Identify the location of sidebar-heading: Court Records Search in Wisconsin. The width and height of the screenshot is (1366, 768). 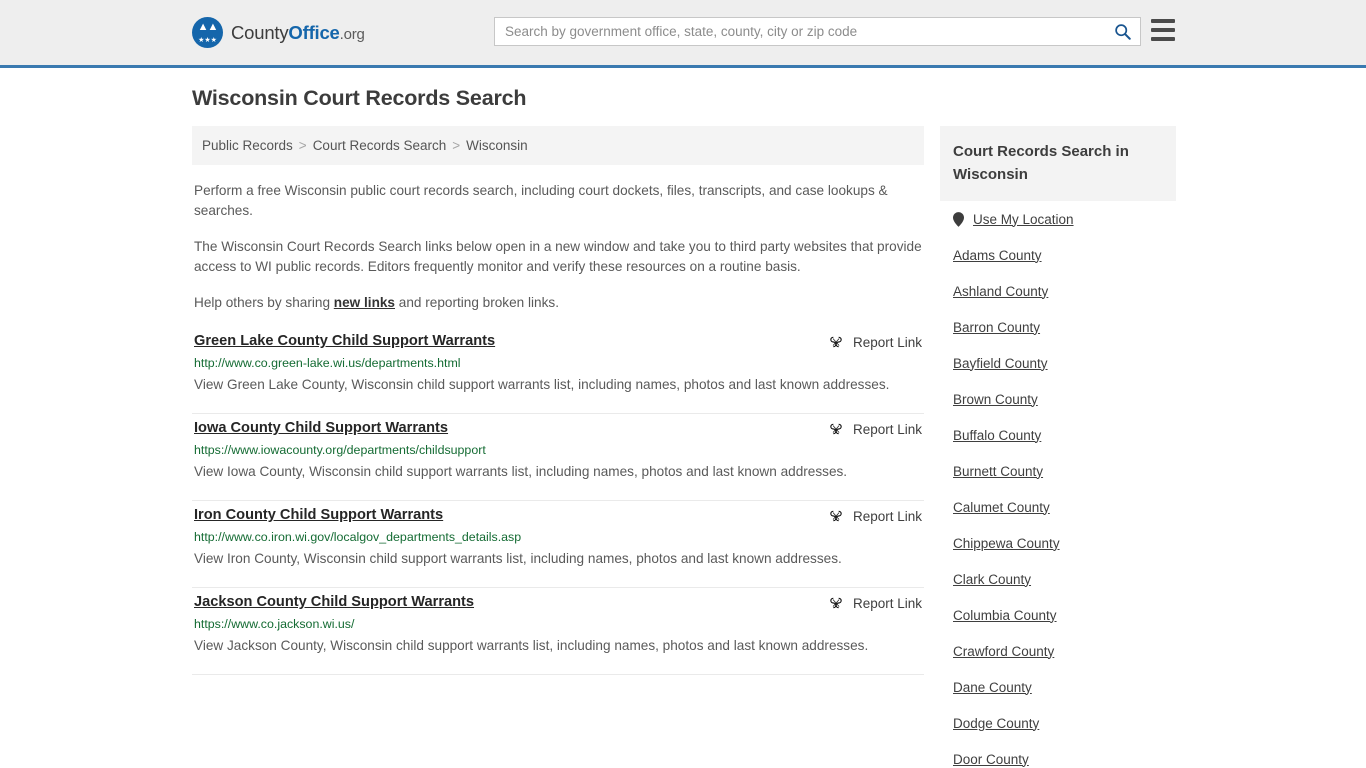
(1058, 163).